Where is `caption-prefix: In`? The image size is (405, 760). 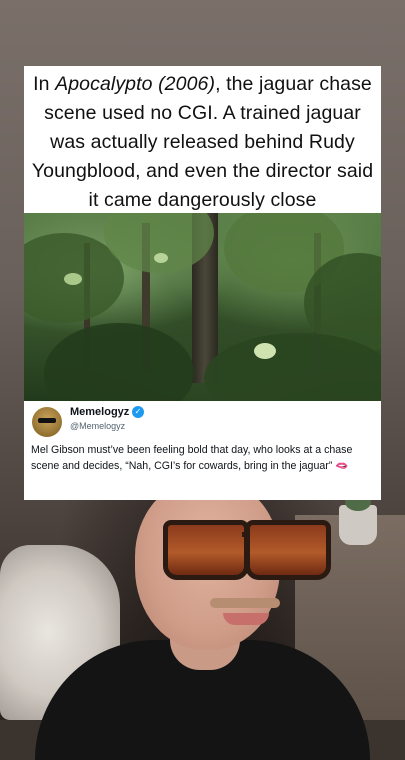 caption-prefix: In is located at coordinates (44, 84).